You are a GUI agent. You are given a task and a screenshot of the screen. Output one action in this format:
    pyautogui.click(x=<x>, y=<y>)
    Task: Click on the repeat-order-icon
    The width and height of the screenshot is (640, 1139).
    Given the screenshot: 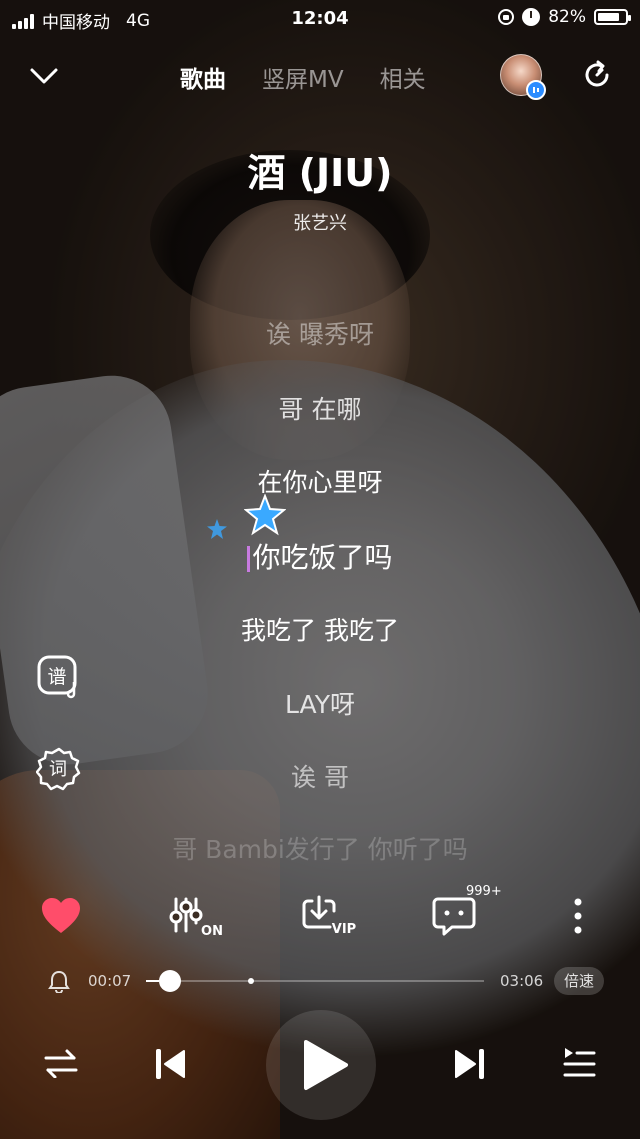 What is the action you would take?
    pyautogui.click(x=61, y=1063)
    